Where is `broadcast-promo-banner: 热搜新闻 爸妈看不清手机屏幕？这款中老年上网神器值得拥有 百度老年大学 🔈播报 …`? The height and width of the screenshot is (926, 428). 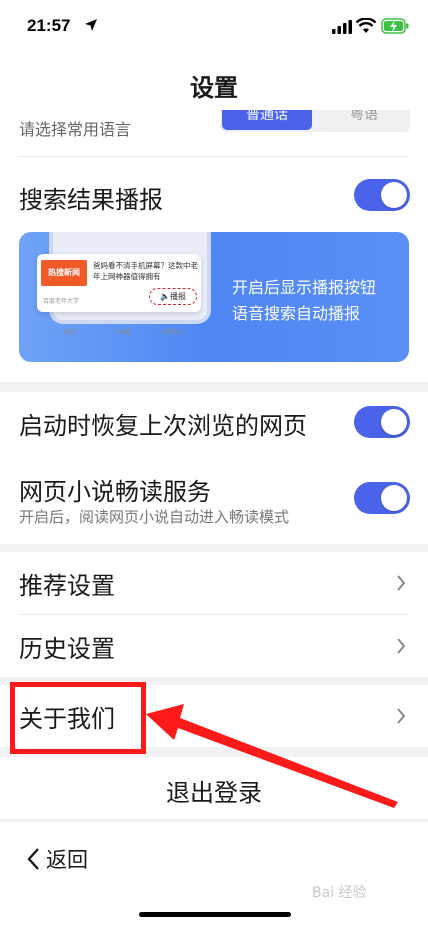
broadcast-promo-banner: 热搜新闻 爸妈看不清手机屏幕？这款中老年上网神器值得拥有 百度老年大学 🔈播报 … is located at coordinates (214, 297).